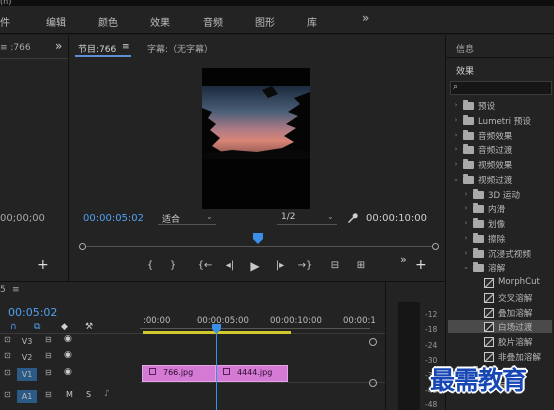 The image size is (554, 410). What do you see at coordinates (495, 136) in the screenshot?
I see `effects-item-label: 音频效果` at bounding box center [495, 136].